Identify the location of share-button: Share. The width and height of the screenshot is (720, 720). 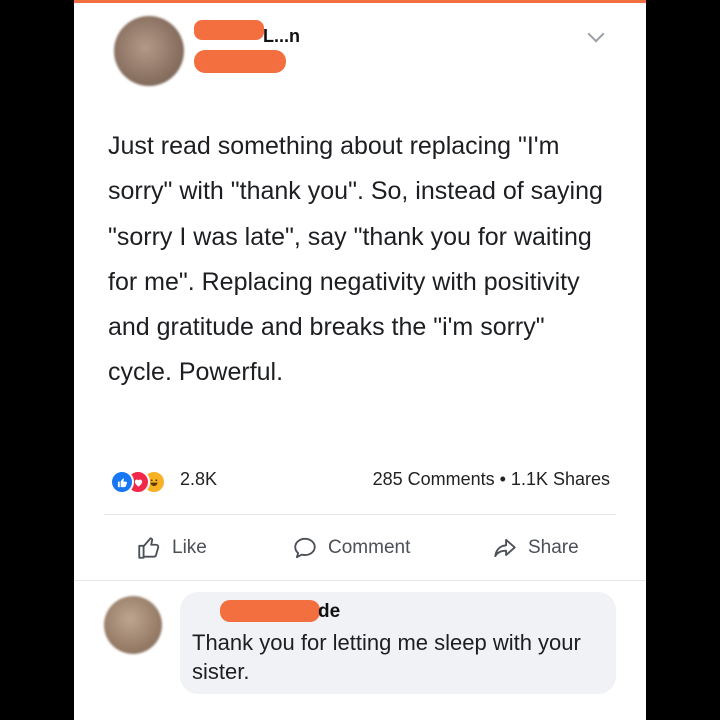
(535, 548).